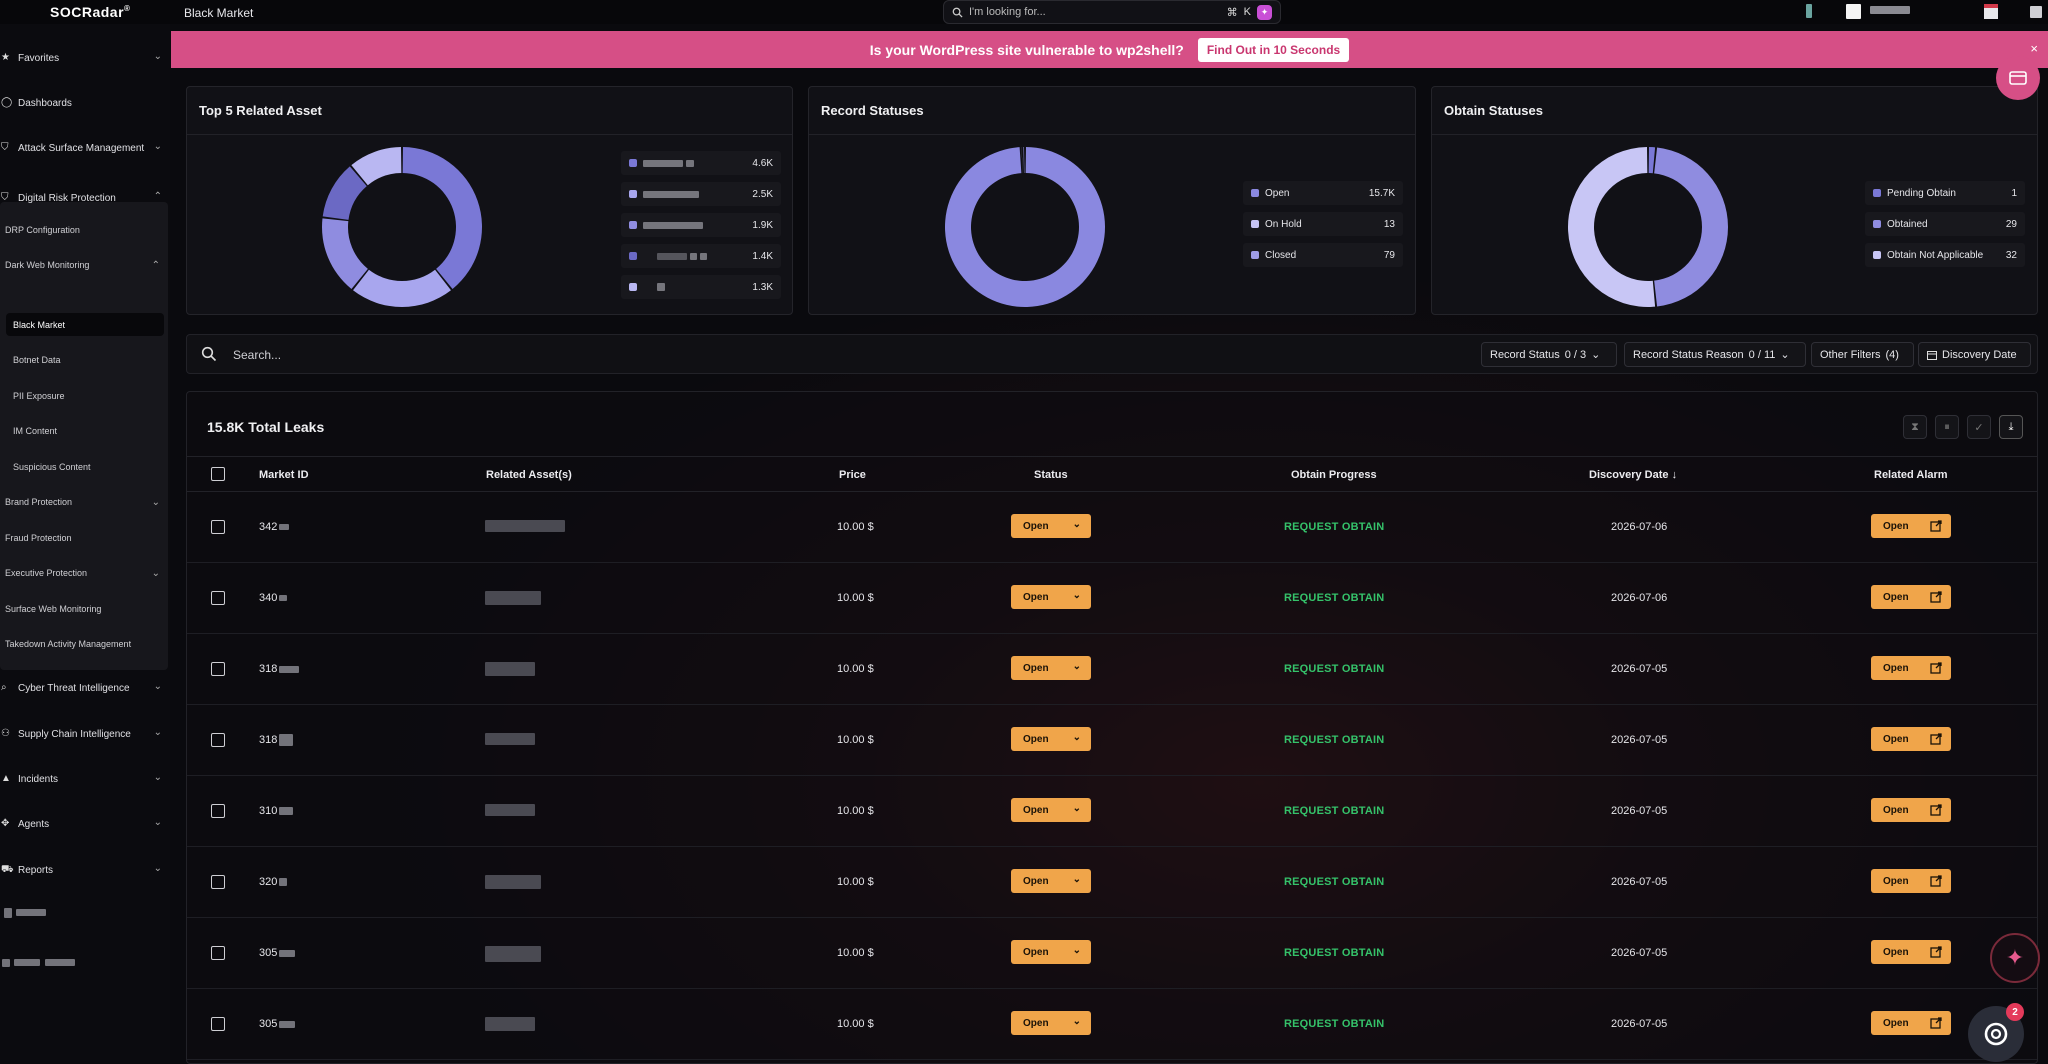  What do you see at coordinates (1809, 11) in the screenshot?
I see `topbar-status-indicator` at bounding box center [1809, 11].